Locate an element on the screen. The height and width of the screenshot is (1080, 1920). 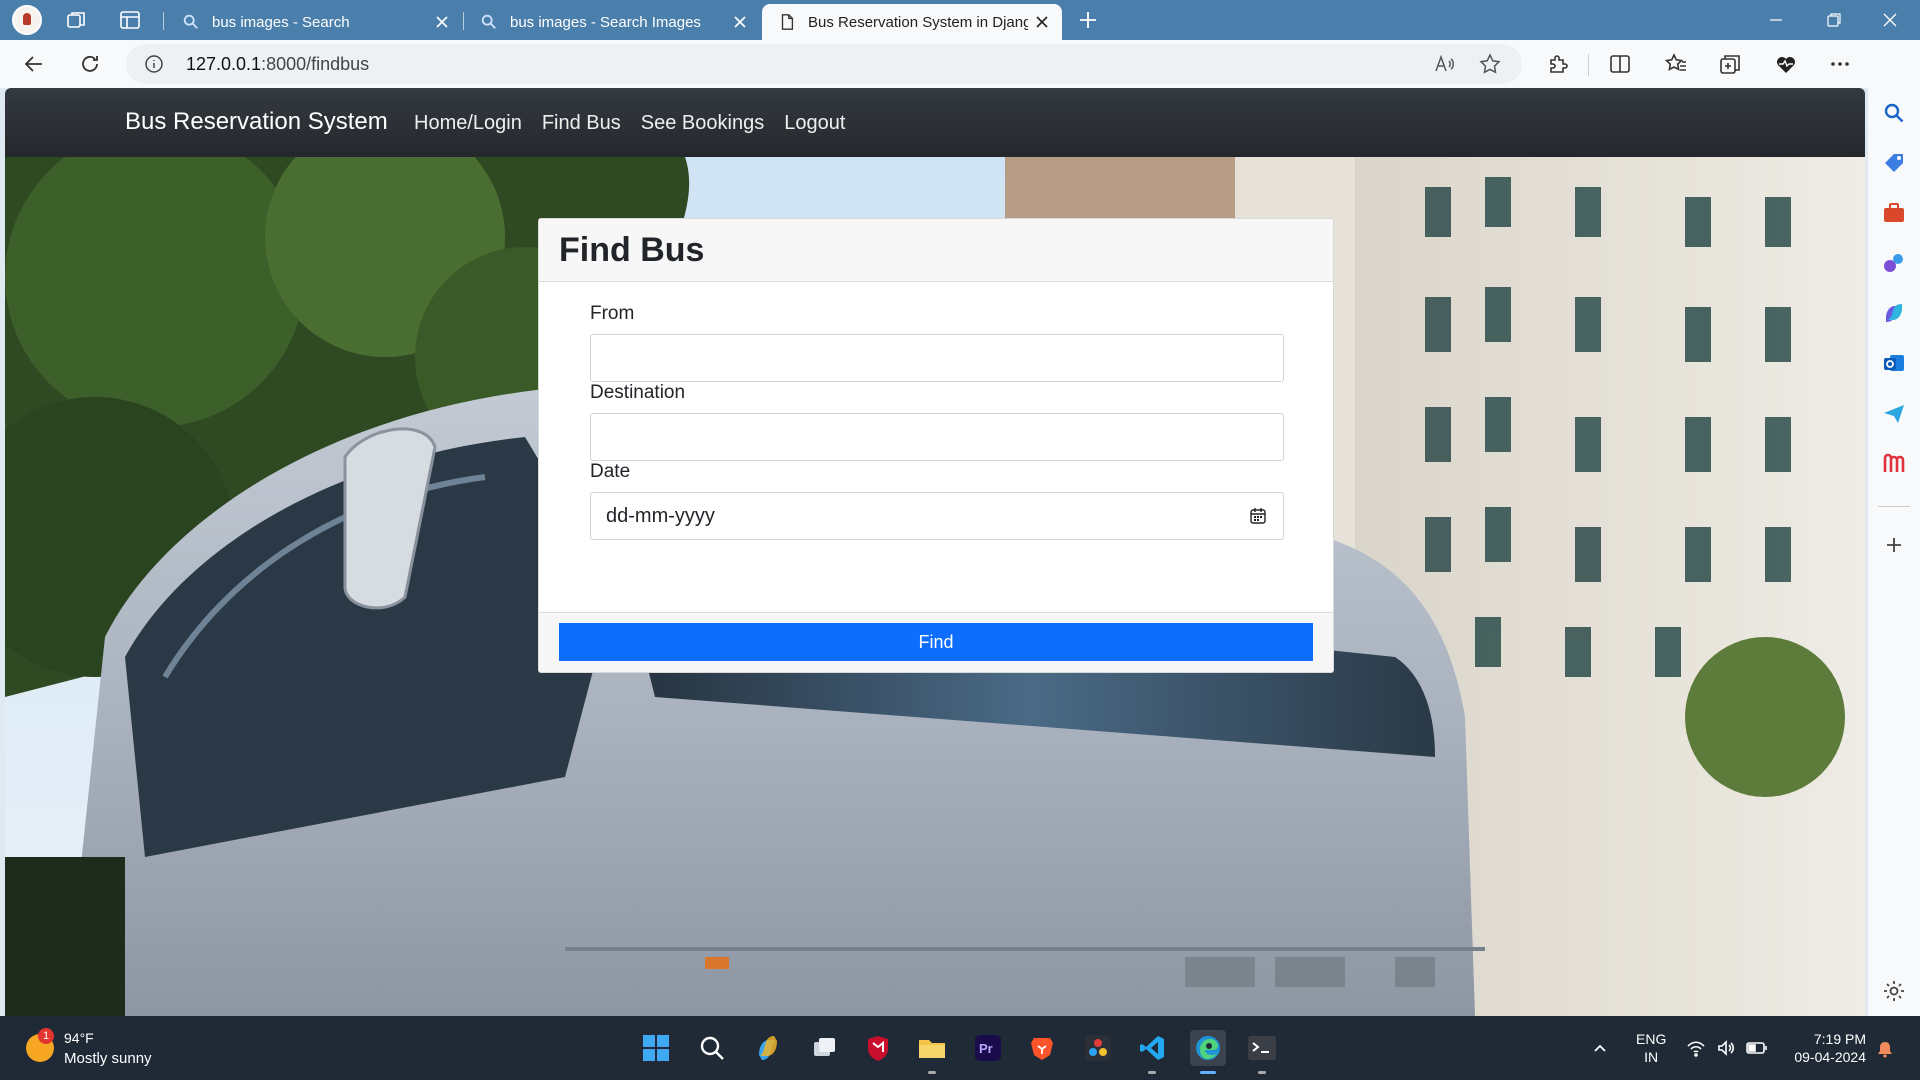
site-info-icon is located at coordinates (154, 64).